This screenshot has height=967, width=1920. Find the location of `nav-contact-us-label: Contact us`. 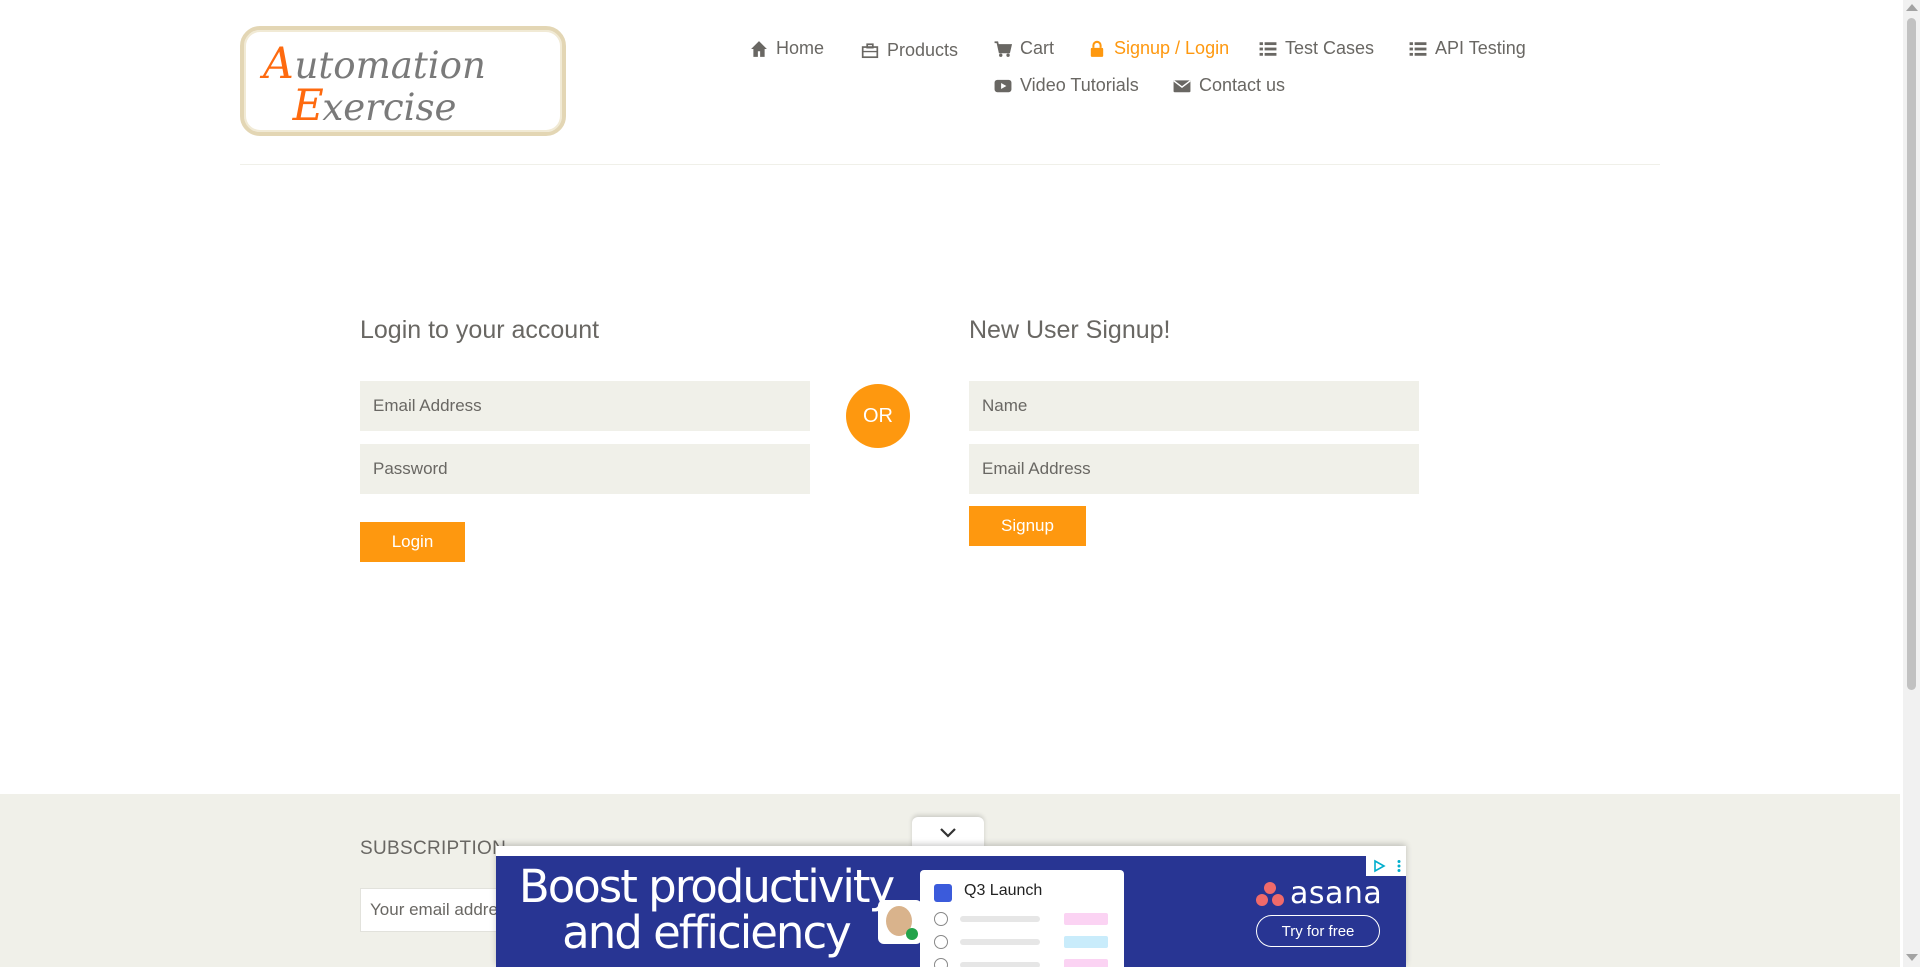

nav-contact-us-label: Contact us is located at coordinates (1242, 85).